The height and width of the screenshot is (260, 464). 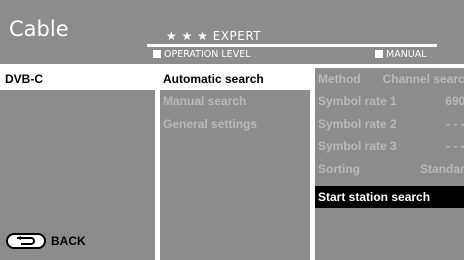 What do you see at coordinates (214, 36) in the screenshot?
I see `expertise-level: ★ ★ ★ EXPERT` at bounding box center [214, 36].